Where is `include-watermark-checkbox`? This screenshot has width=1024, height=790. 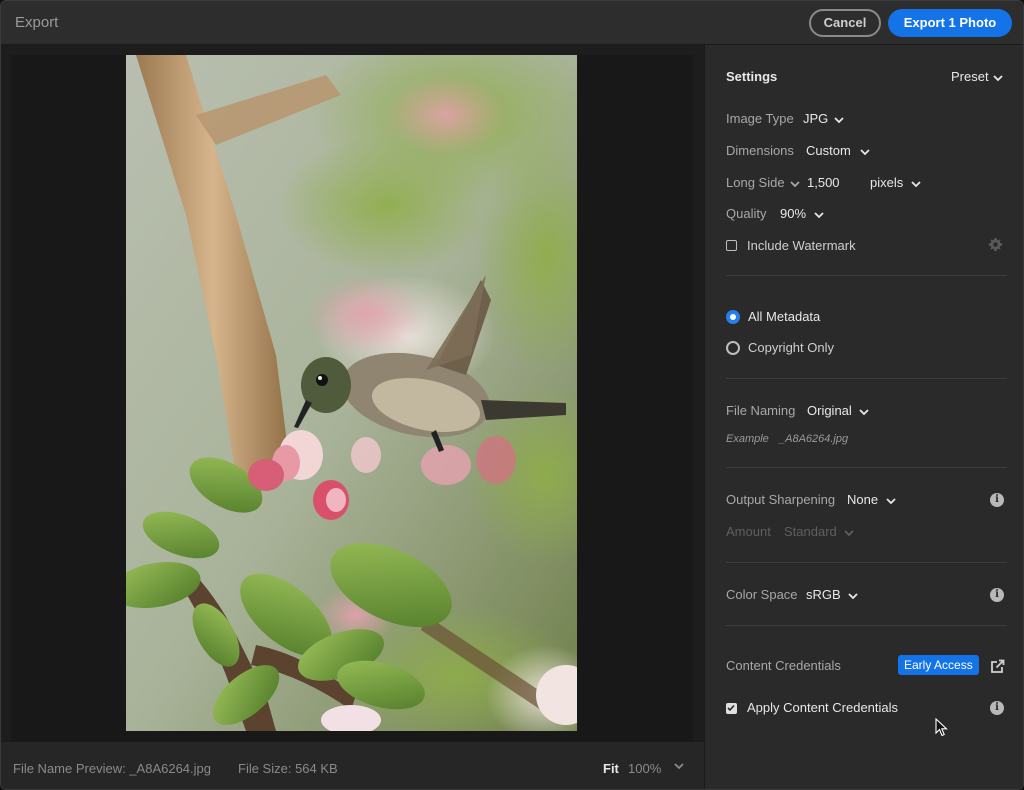
include-watermark-checkbox is located at coordinates (731, 245).